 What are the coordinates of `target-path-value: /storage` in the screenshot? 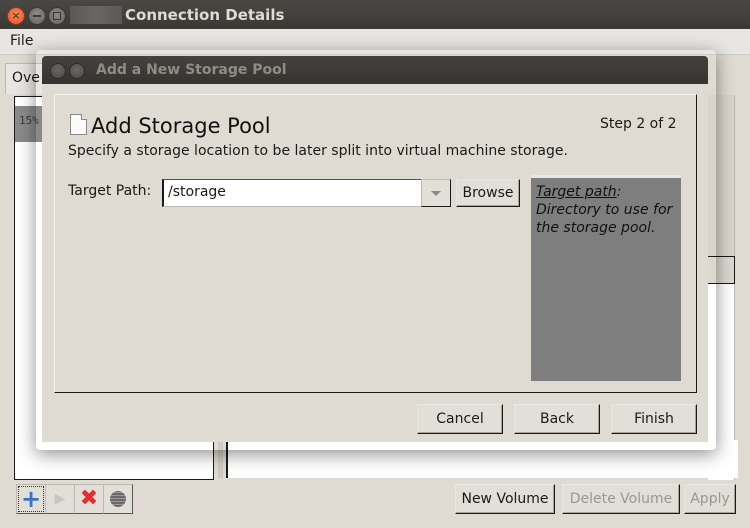 It's located at (197, 192).